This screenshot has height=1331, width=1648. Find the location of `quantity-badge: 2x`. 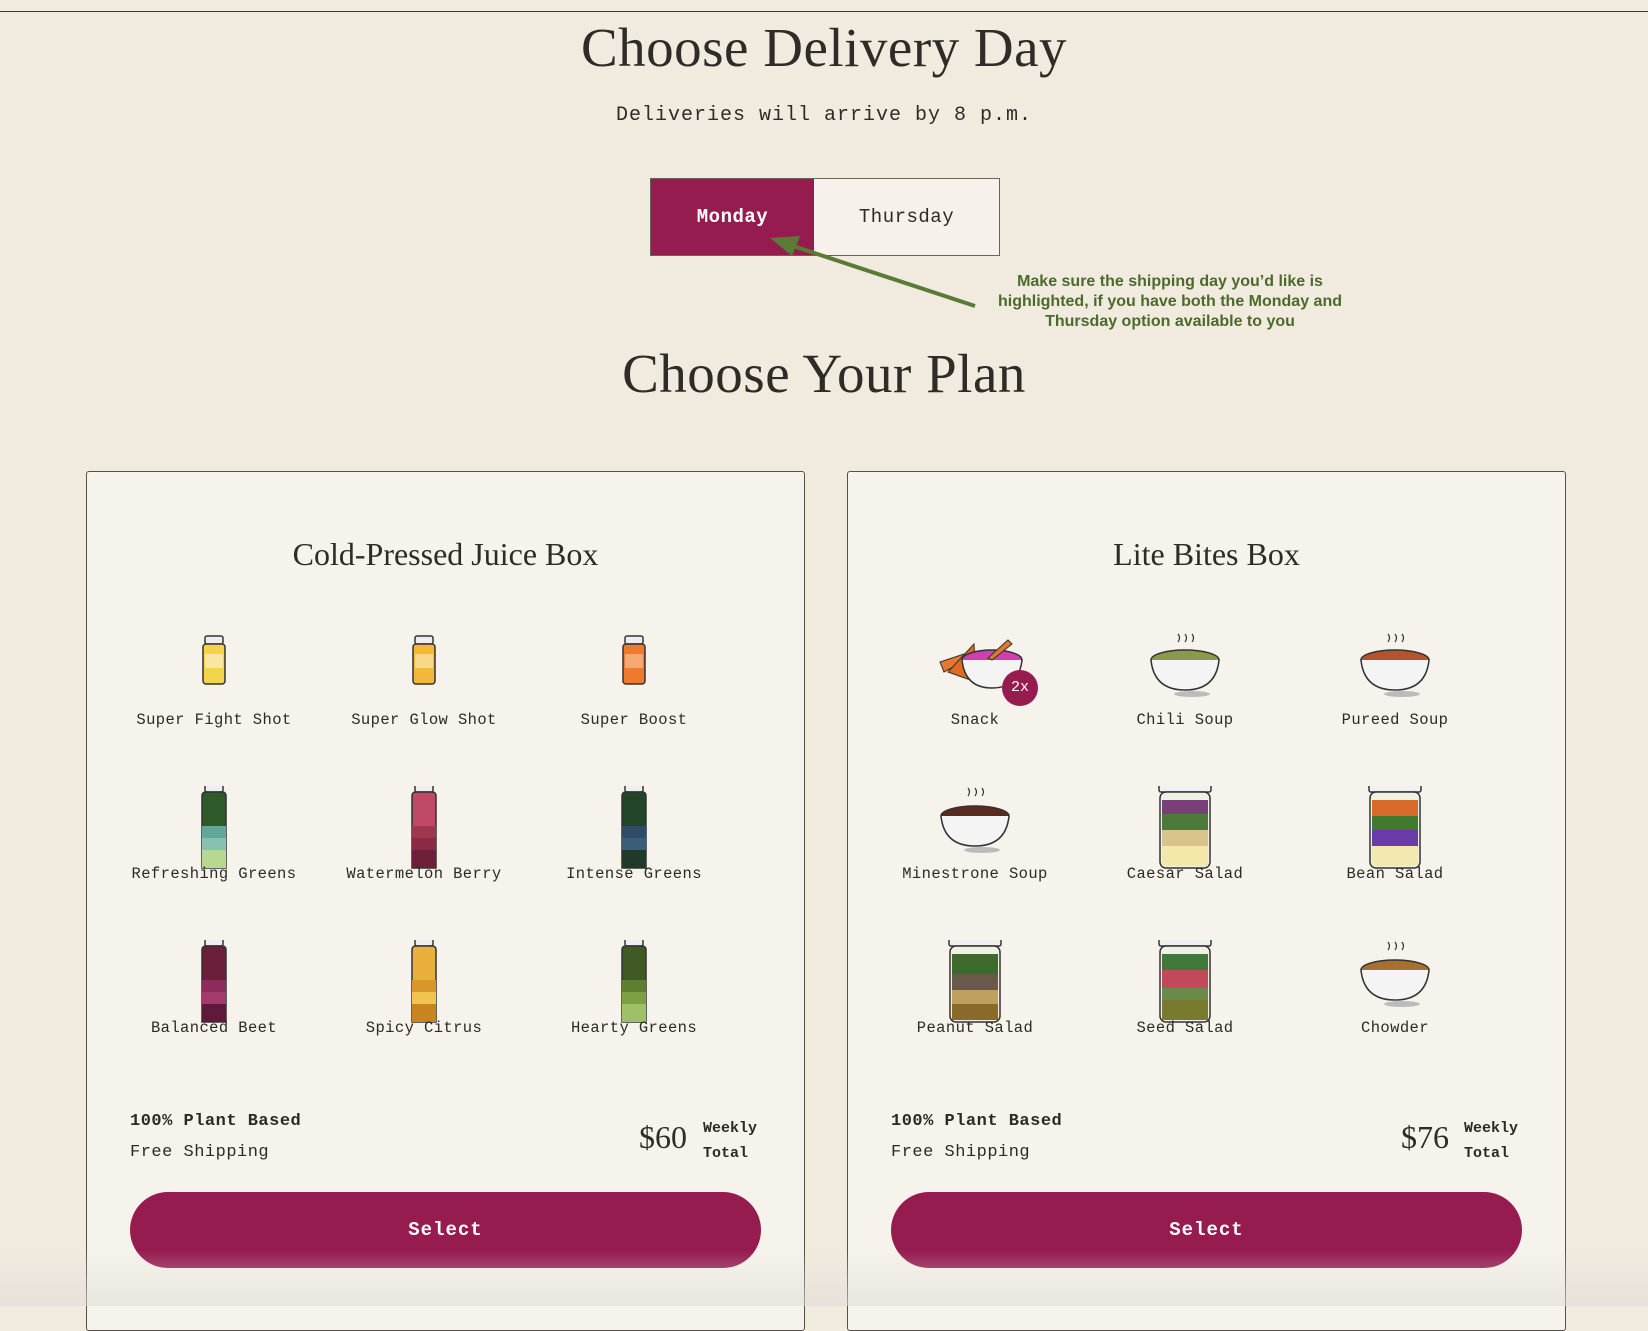

quantity-badge: 2x is located at coordinates (1020, 688).